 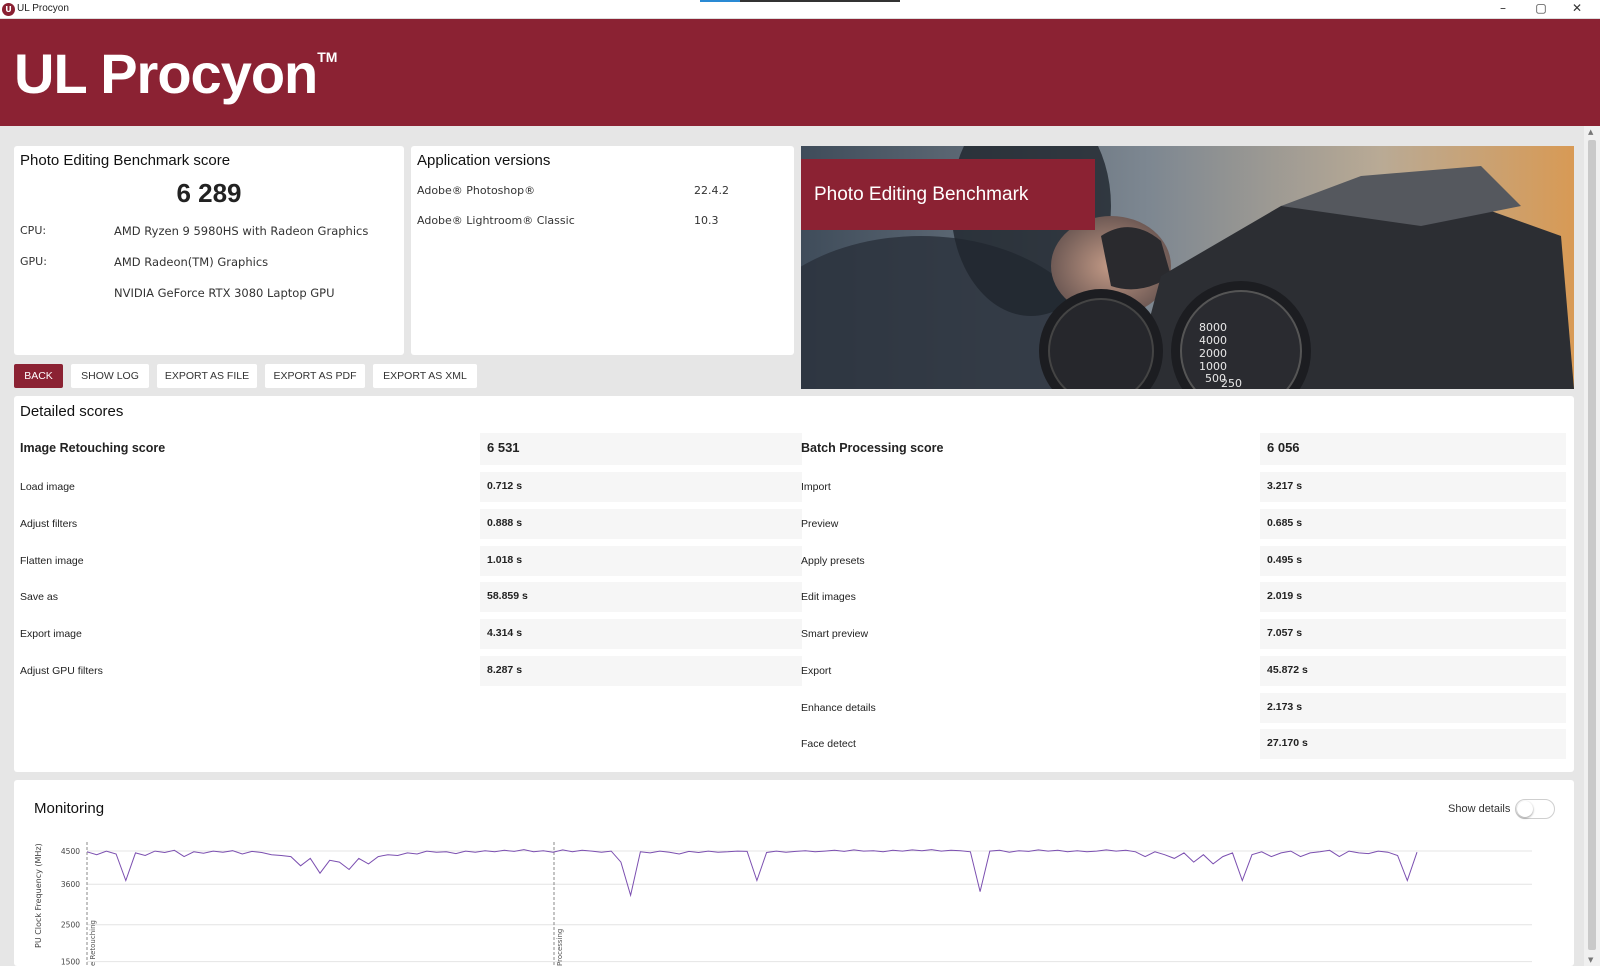 What do you see at coordinates (52, 561) in the screenshot?
I see `retouch-row-label: Flatten image` at bounding box center [52, 561].